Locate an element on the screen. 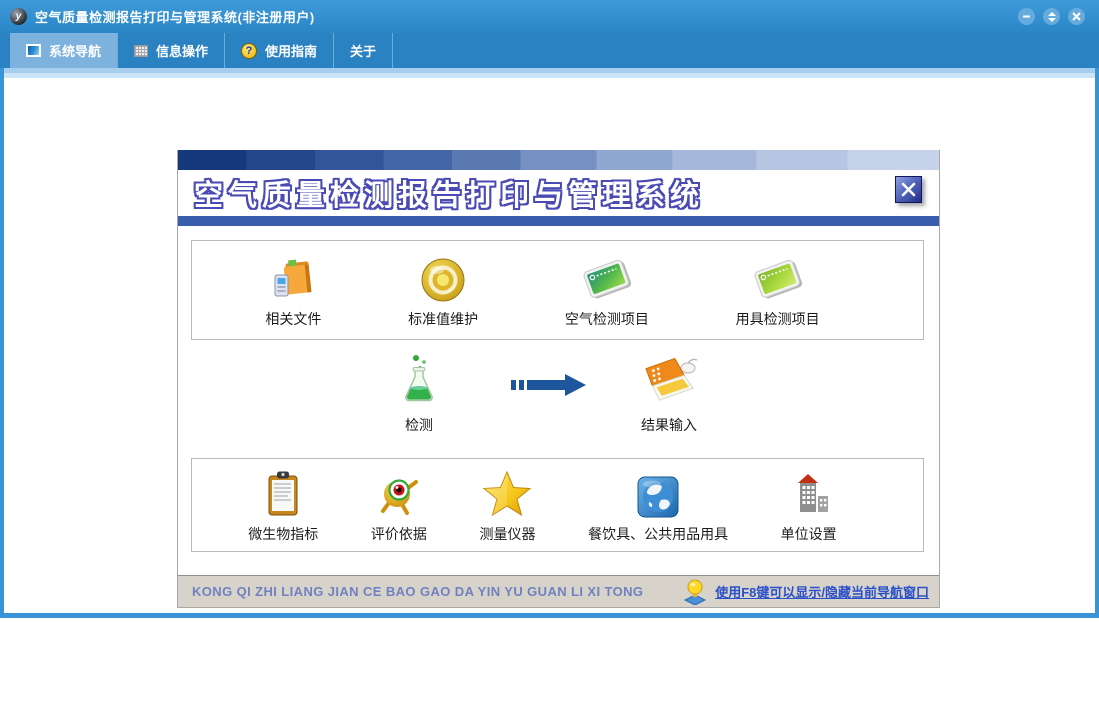 This screenshot has width=1099, height=723. panel-title: 空气质量检测报告打印与管理系统 is located at coordinates (449, 196).